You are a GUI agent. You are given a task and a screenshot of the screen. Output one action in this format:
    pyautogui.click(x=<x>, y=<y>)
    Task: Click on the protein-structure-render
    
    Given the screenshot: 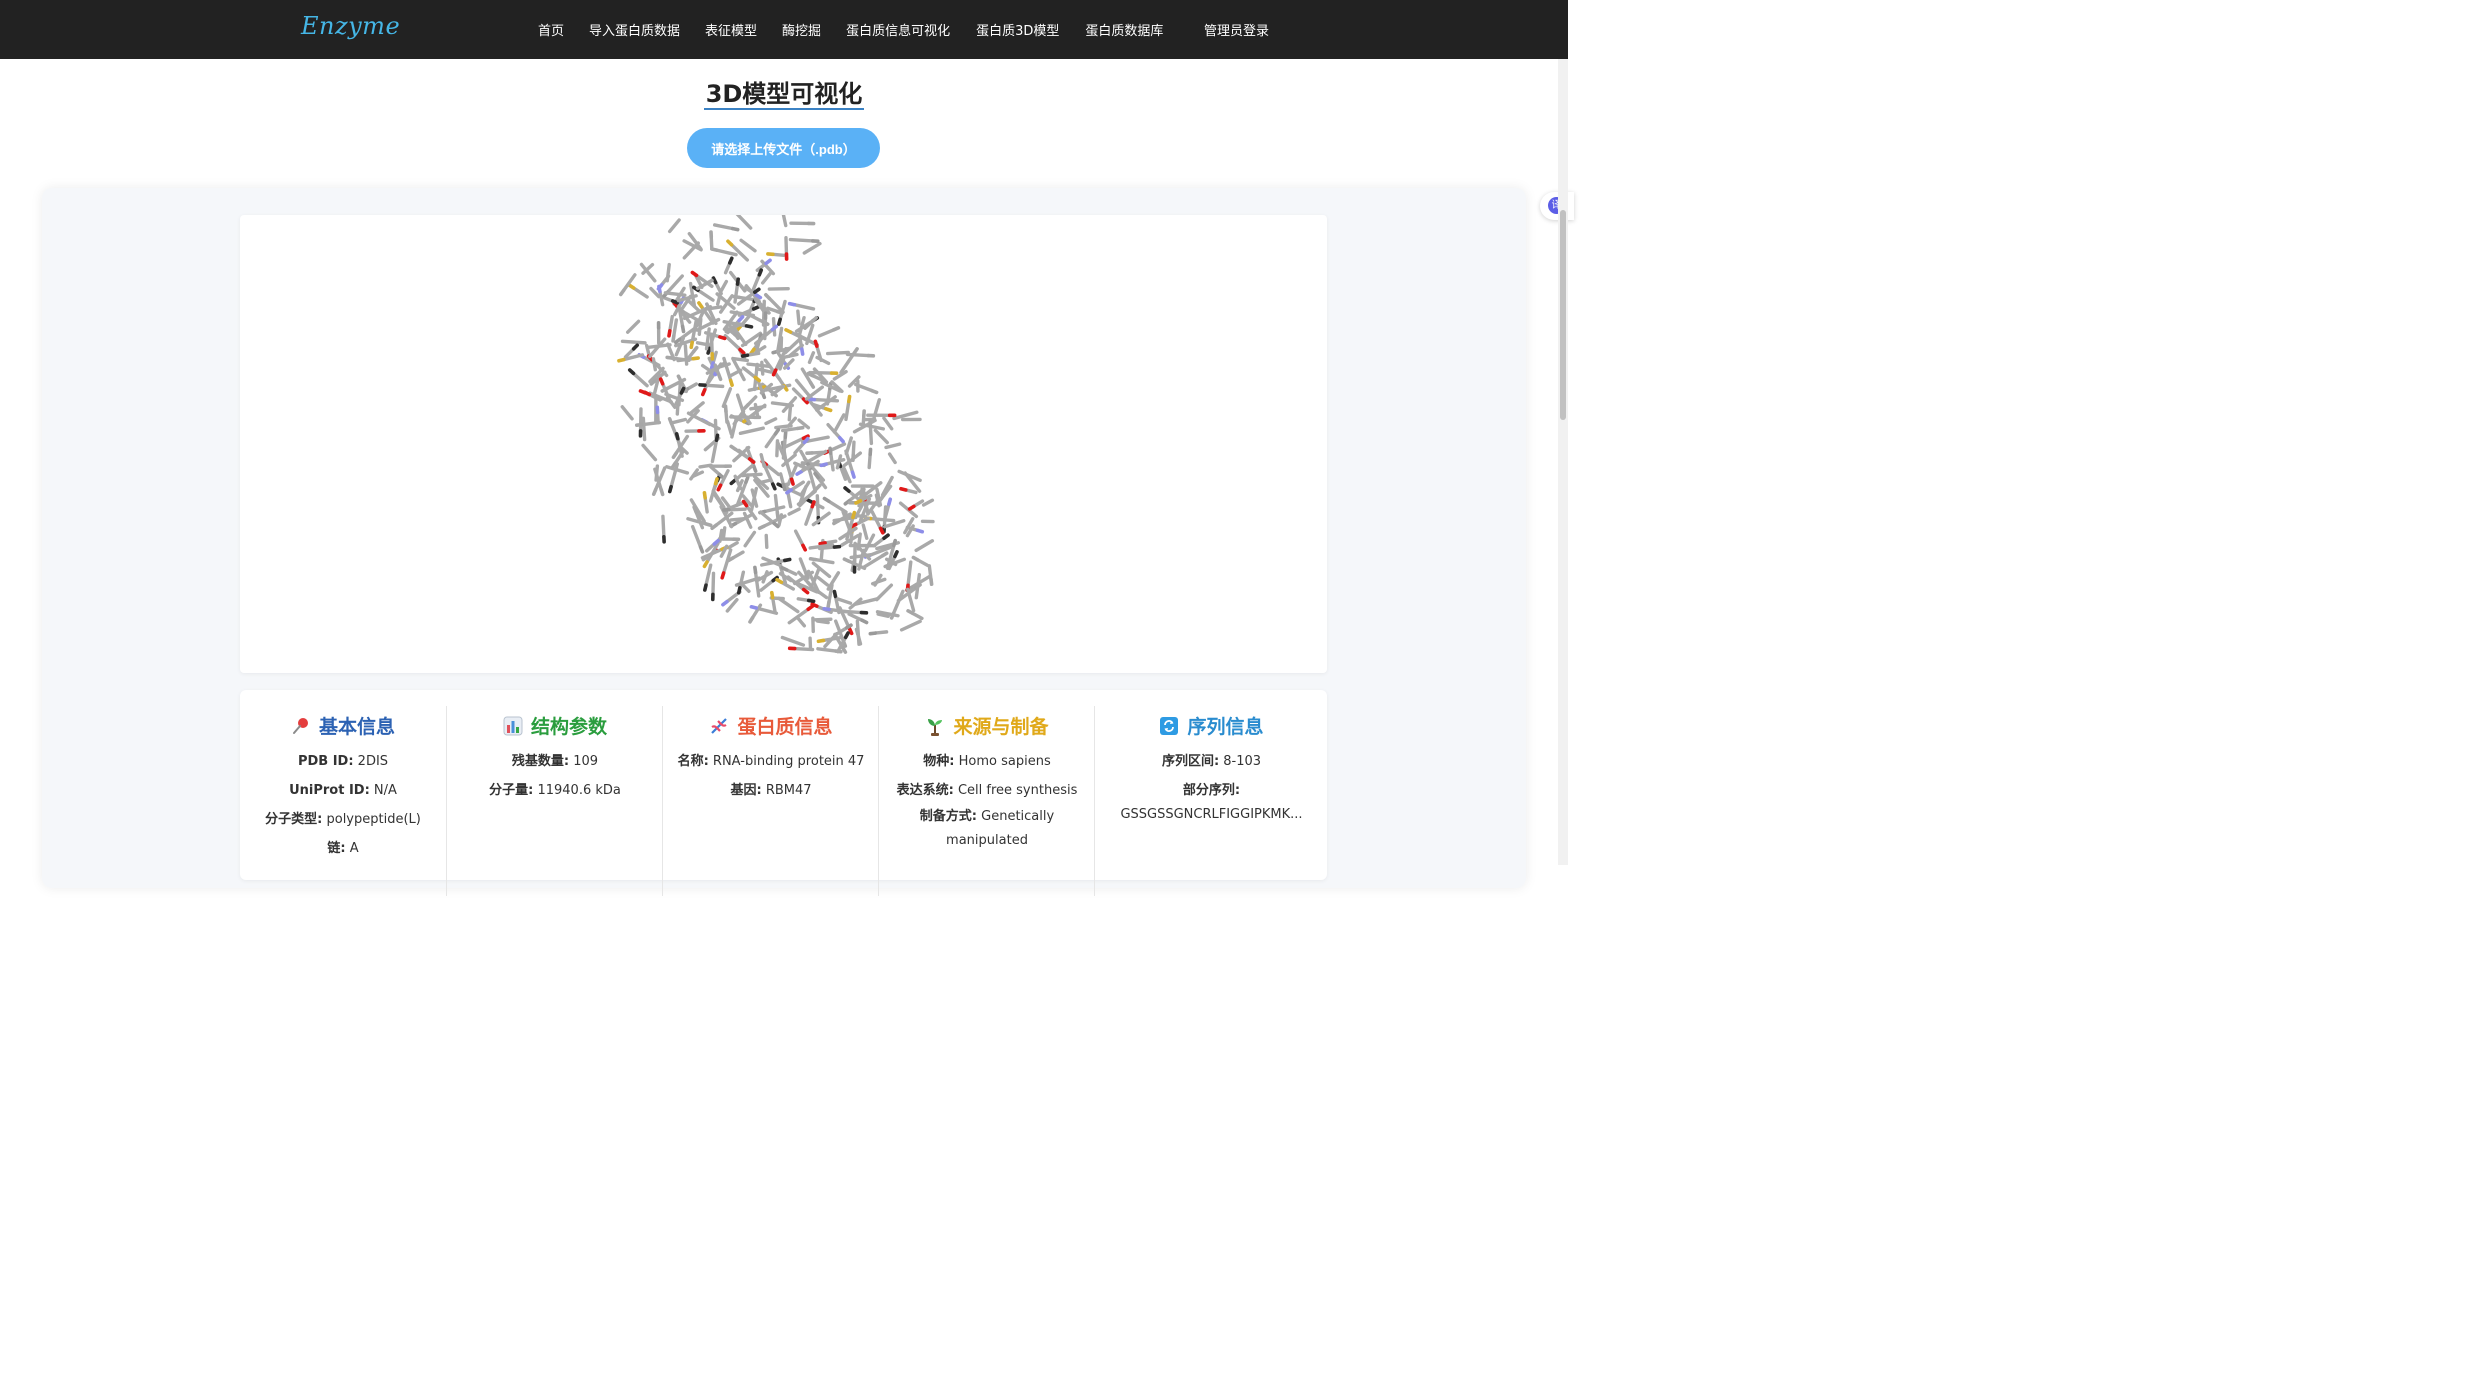 What is the action you would take?
    pyautogui.click(x=783, y=444)
    